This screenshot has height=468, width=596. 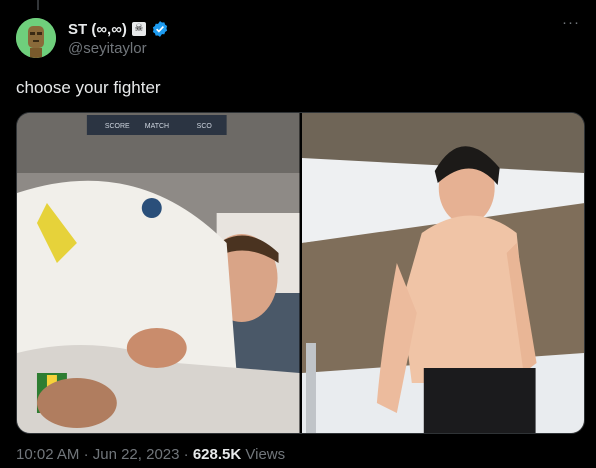 I want to click on handle: @seyitaylor, so click(x=107, y=48).